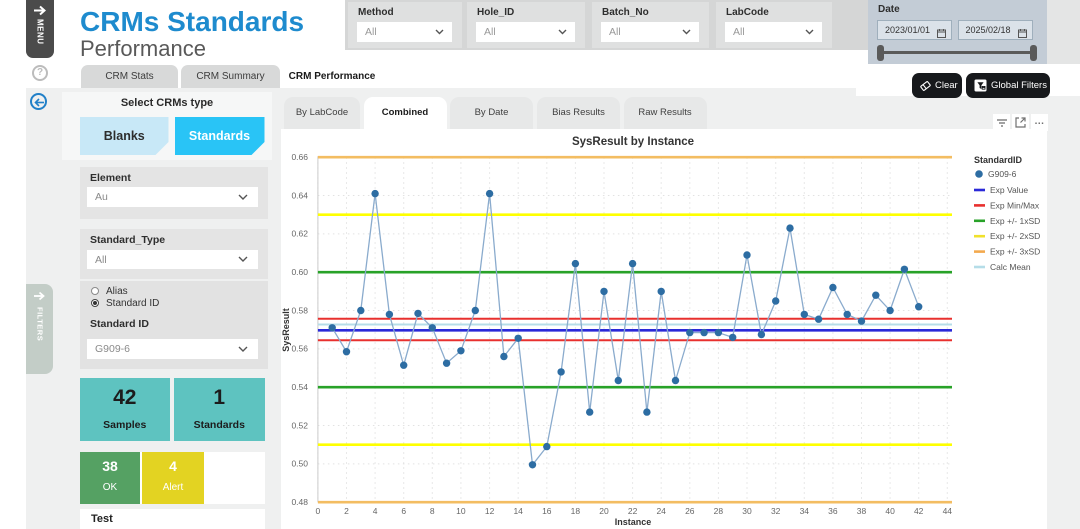  Describe the element at coordinates (862, 511) in the screenshot. I see `svg-text: 38` at that location.